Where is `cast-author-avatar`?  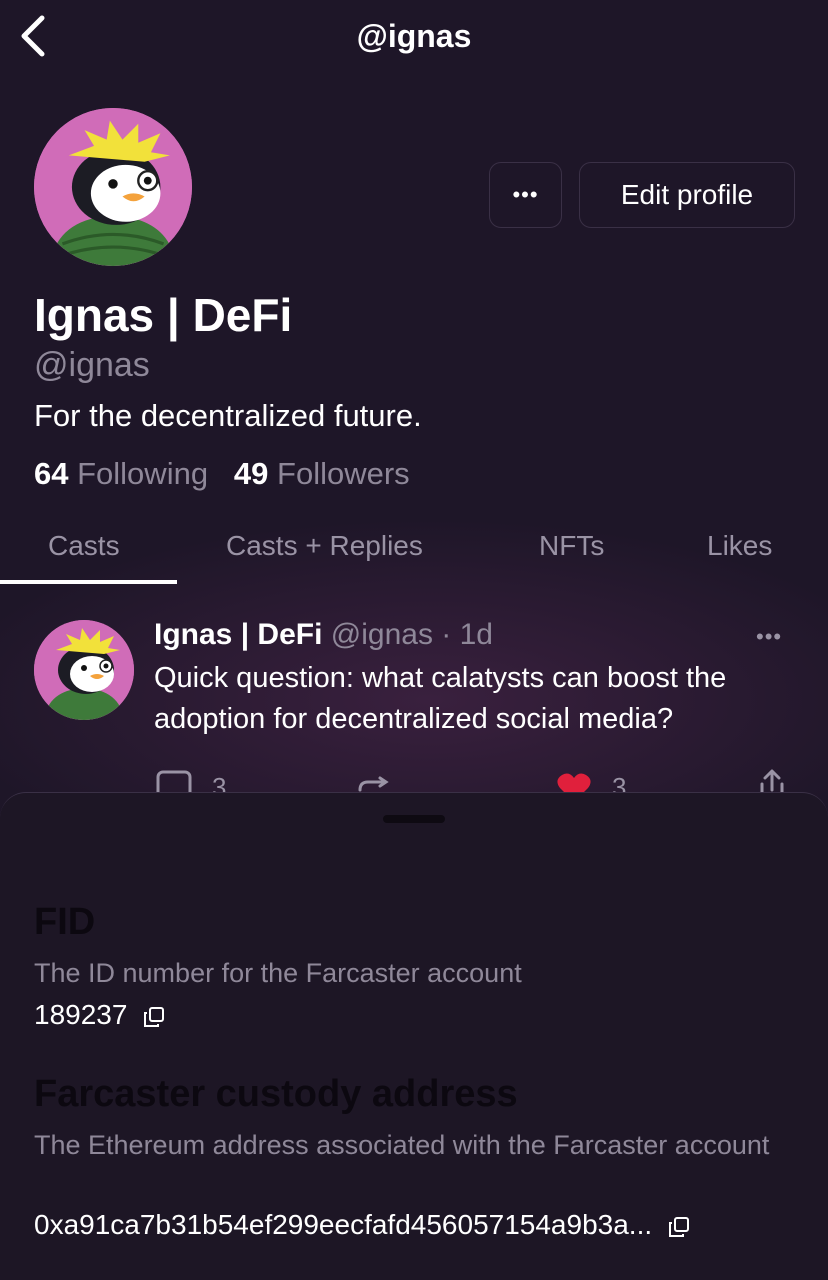
cast-author-avatar is located at coordinates (84, 670).